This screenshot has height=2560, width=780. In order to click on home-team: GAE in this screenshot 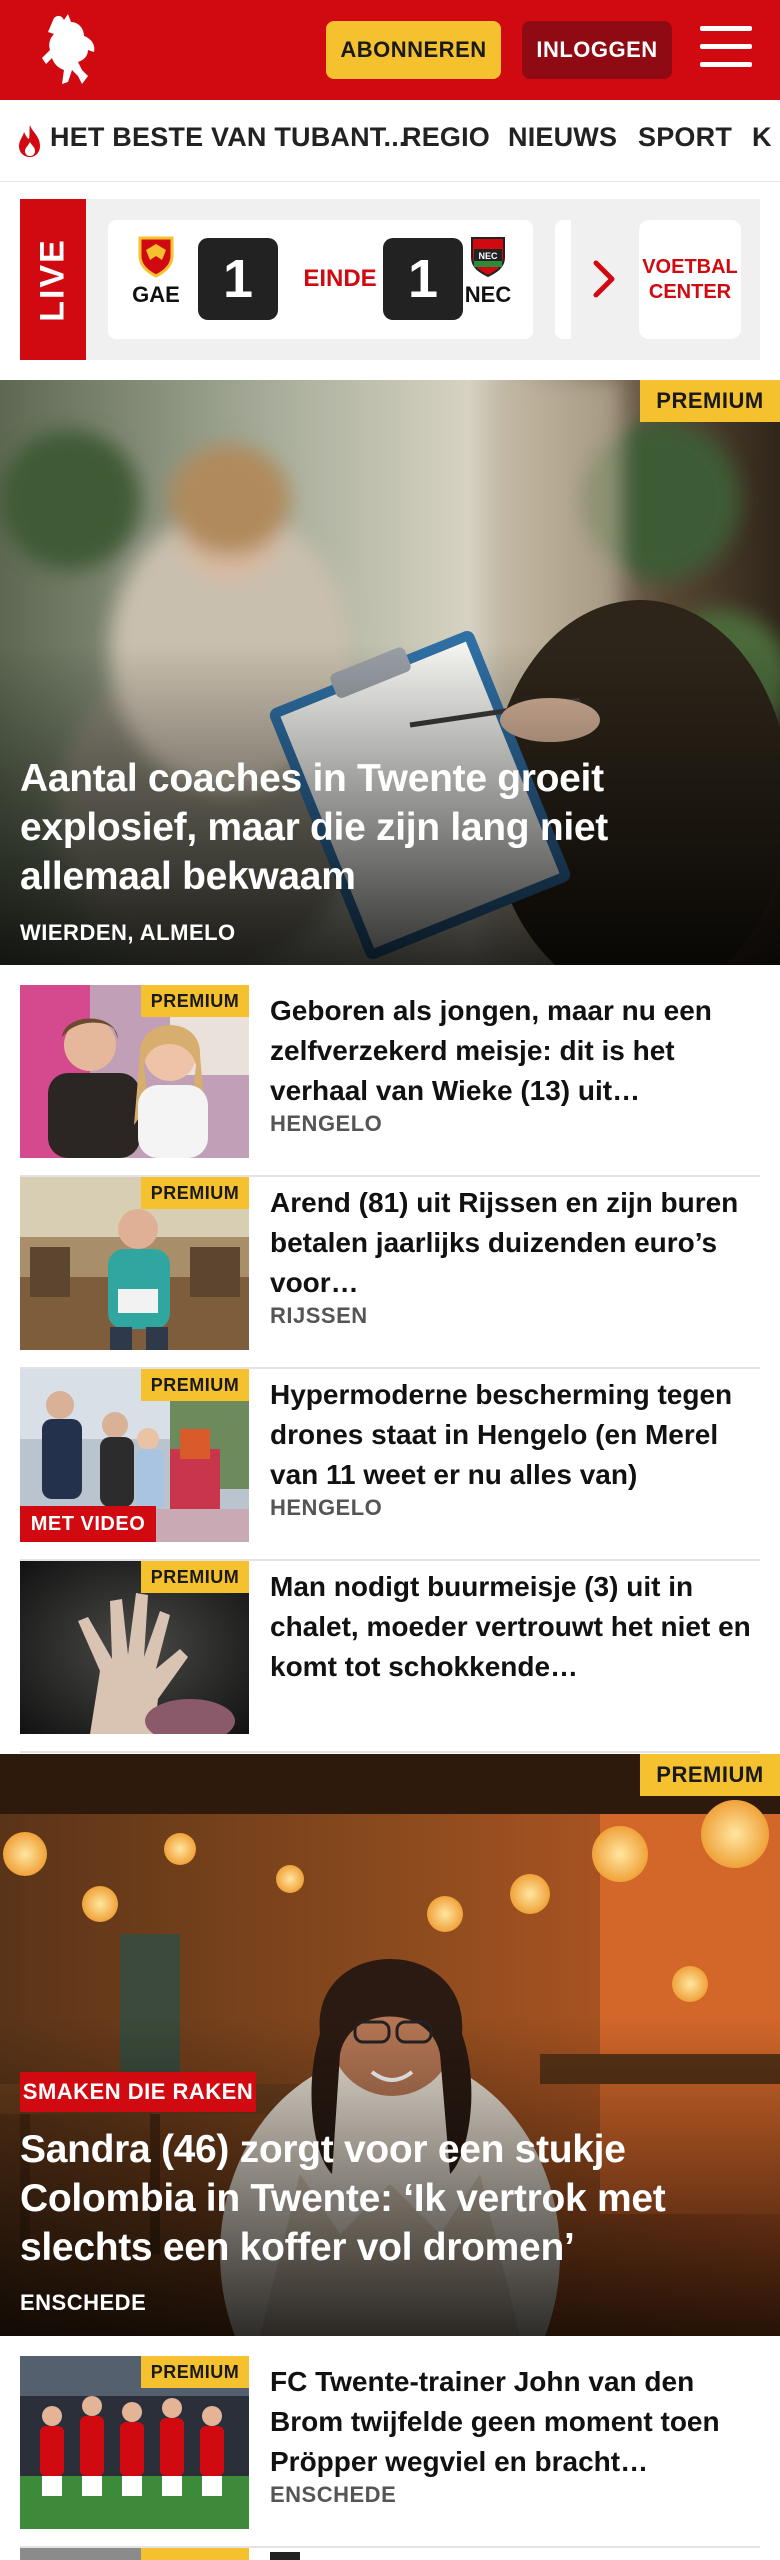, I will do `click(156, 271)`.